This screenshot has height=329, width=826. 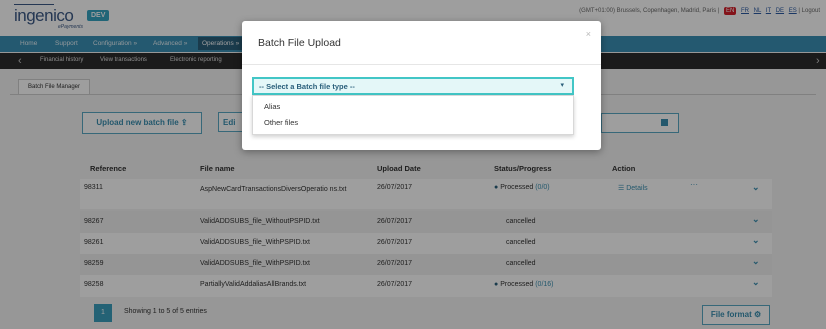 I want to click on batch-file-type-select: -- Select a Batch file type -- ▾, so click(x=413, y=86).